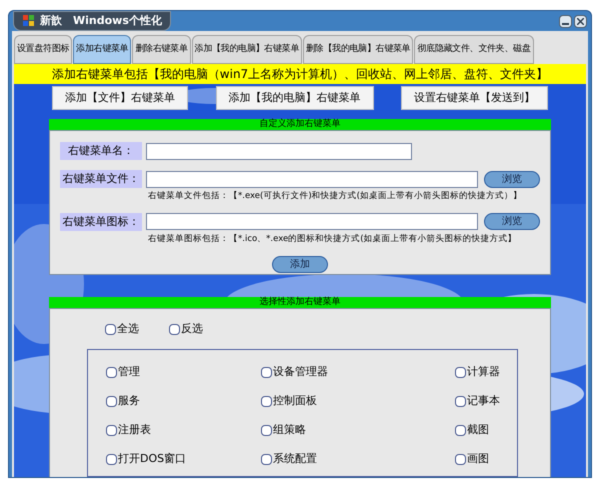  I want to click on tab: 添加右键菜单, so click(102, 49).